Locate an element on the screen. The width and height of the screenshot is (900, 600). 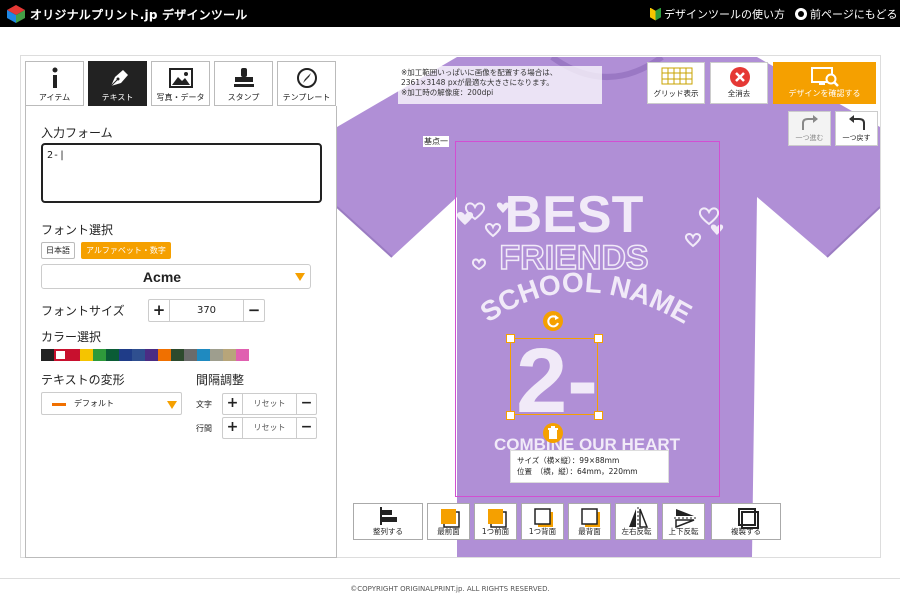
back-link: 前ページにもどる is located at coordinates (846, 14).